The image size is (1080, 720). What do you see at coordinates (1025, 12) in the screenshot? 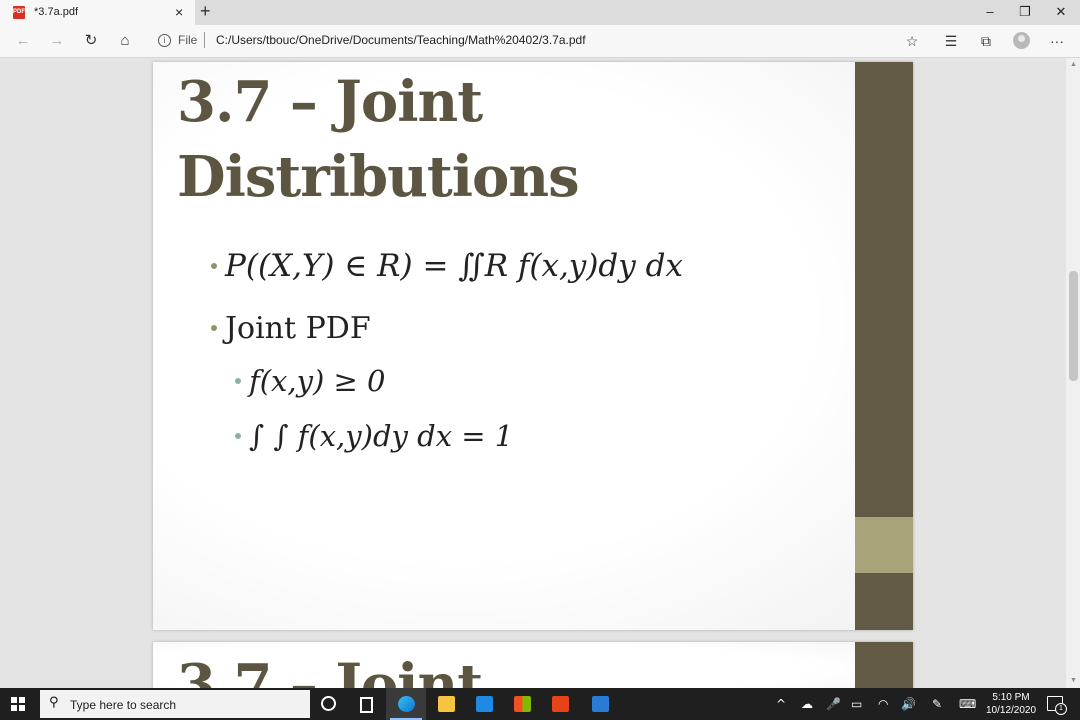
I see `maximize-icon: ❐` at bounding box center [1025, 12].